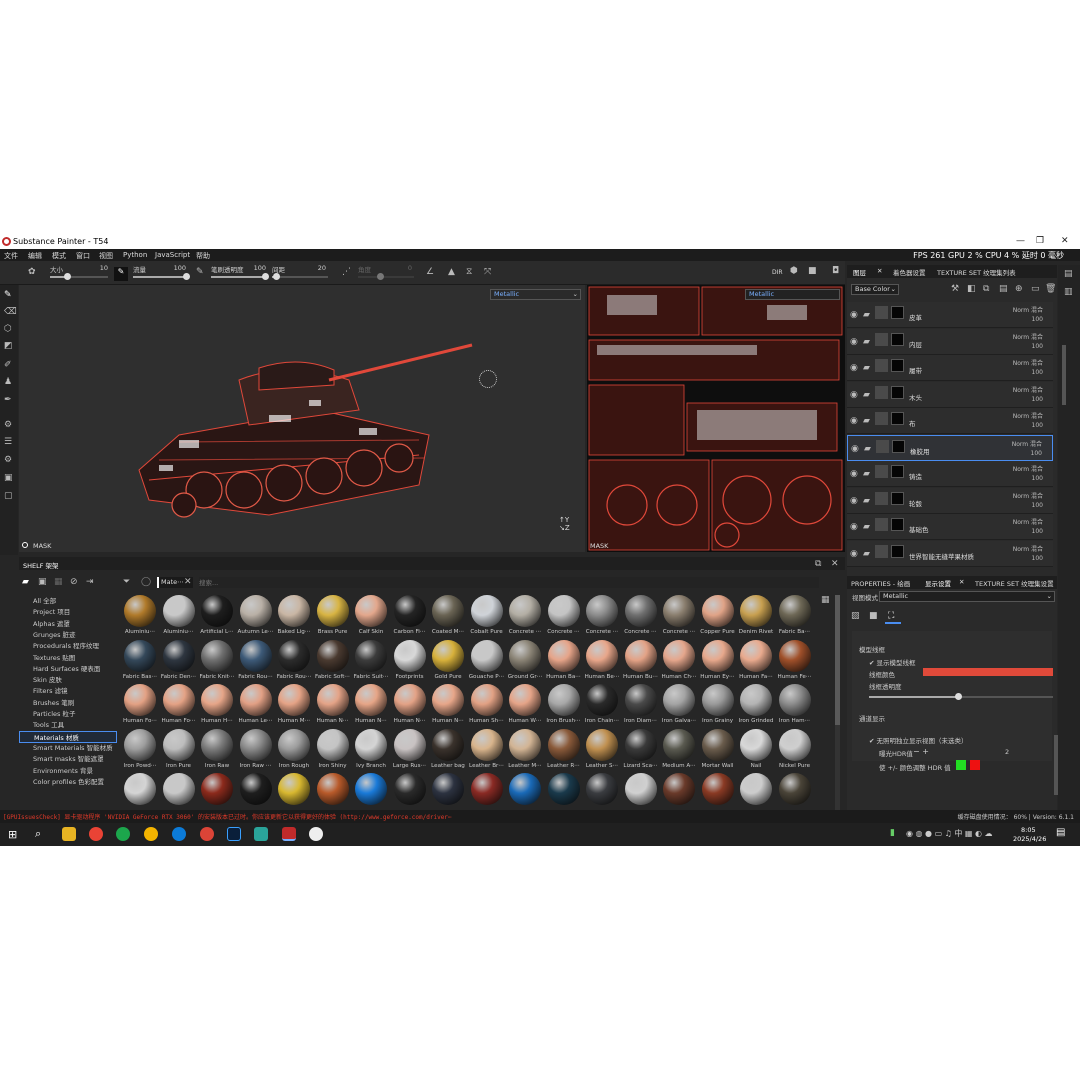 This screenshot has width=1080, height=1080. Describe the element at coordinates (879, 271) in the screenshot. I see `tab-layers-close-icon: ✕` at that location.